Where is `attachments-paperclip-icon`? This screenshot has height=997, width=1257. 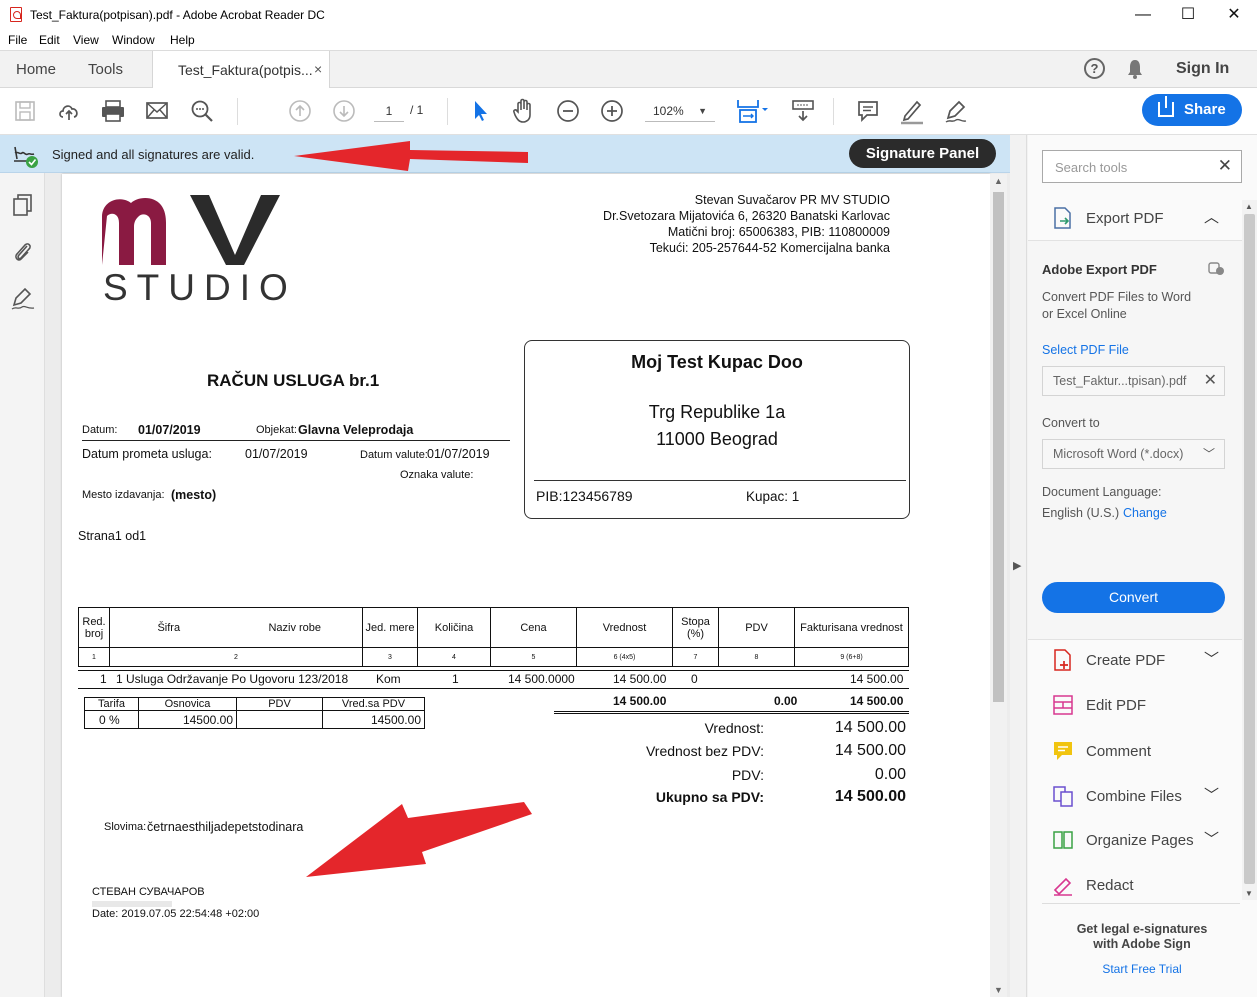 attachments-paperclip-icon is located at coordinates (23, 252).